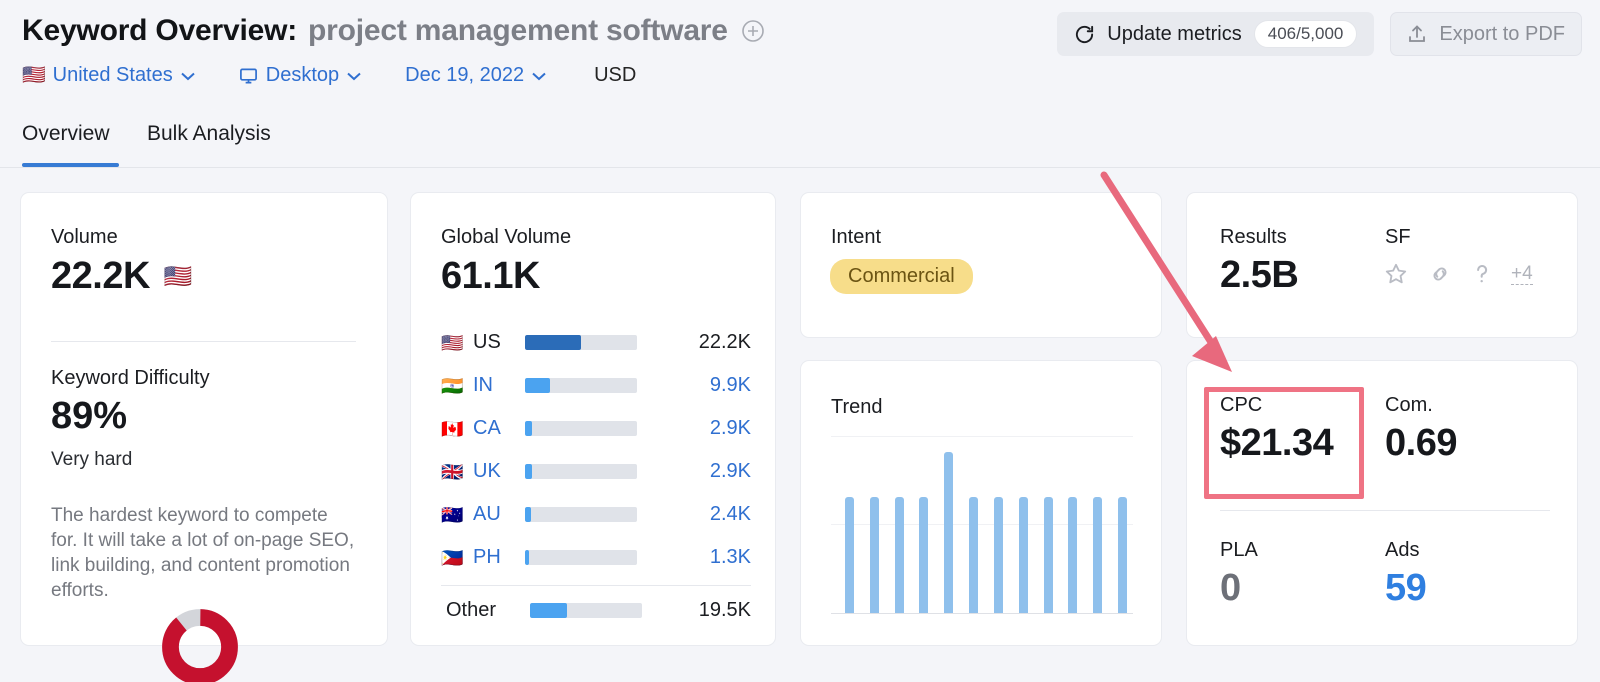 The image size is (1600, 682). I want to click on other-volume-bar, so click(586, 610).